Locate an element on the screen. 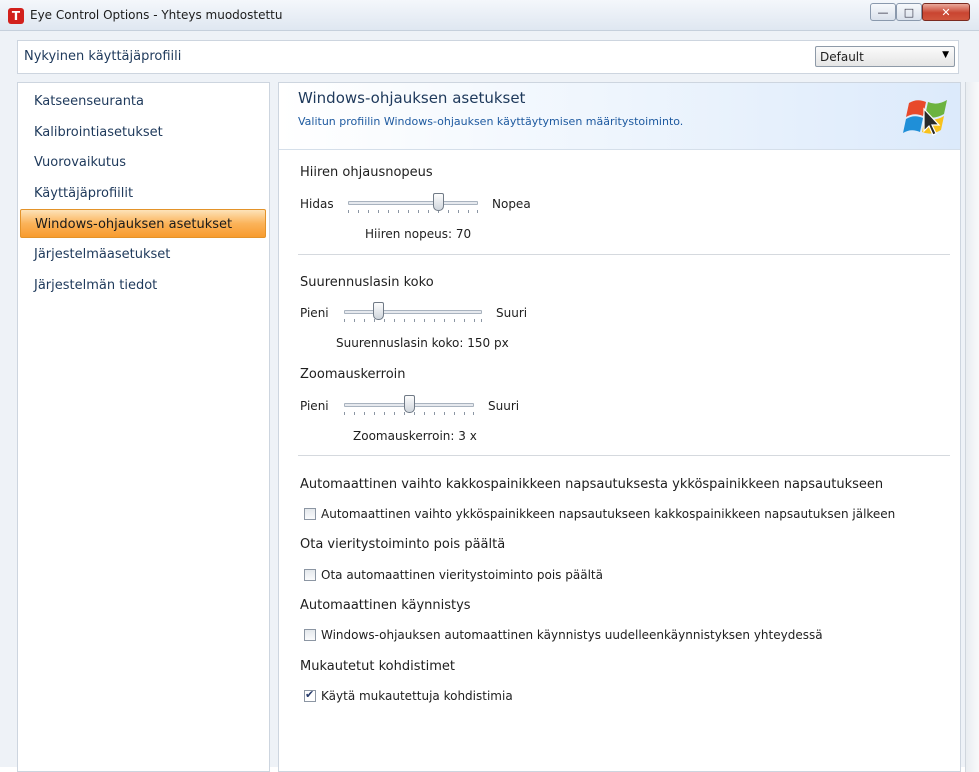 The height and width of the screenshot is (772, 979). profile-select: Default ▼ is located at coordinates (885, 56).